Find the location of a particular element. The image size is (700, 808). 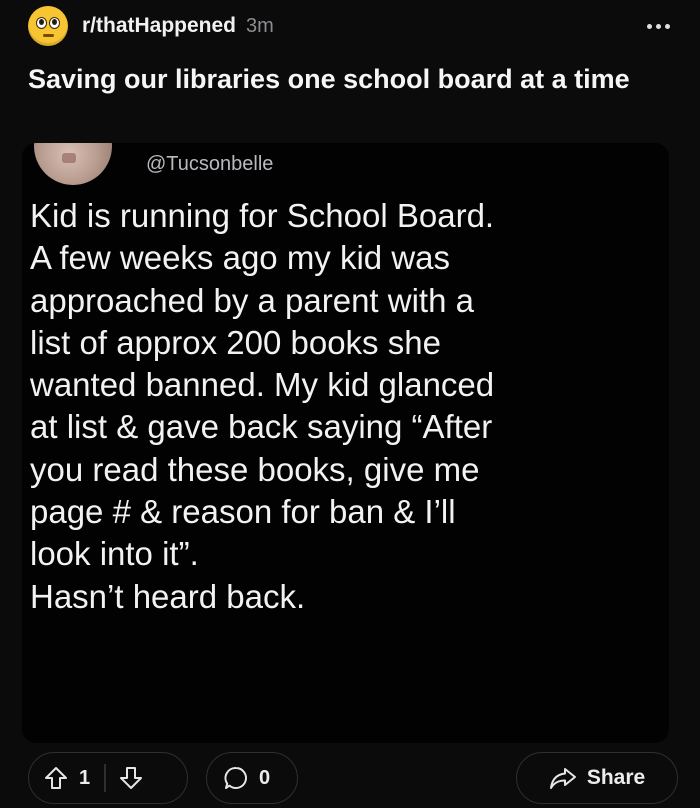

tweet-line: wanted banned. My kid glanced is located at coordinates (262, 385).